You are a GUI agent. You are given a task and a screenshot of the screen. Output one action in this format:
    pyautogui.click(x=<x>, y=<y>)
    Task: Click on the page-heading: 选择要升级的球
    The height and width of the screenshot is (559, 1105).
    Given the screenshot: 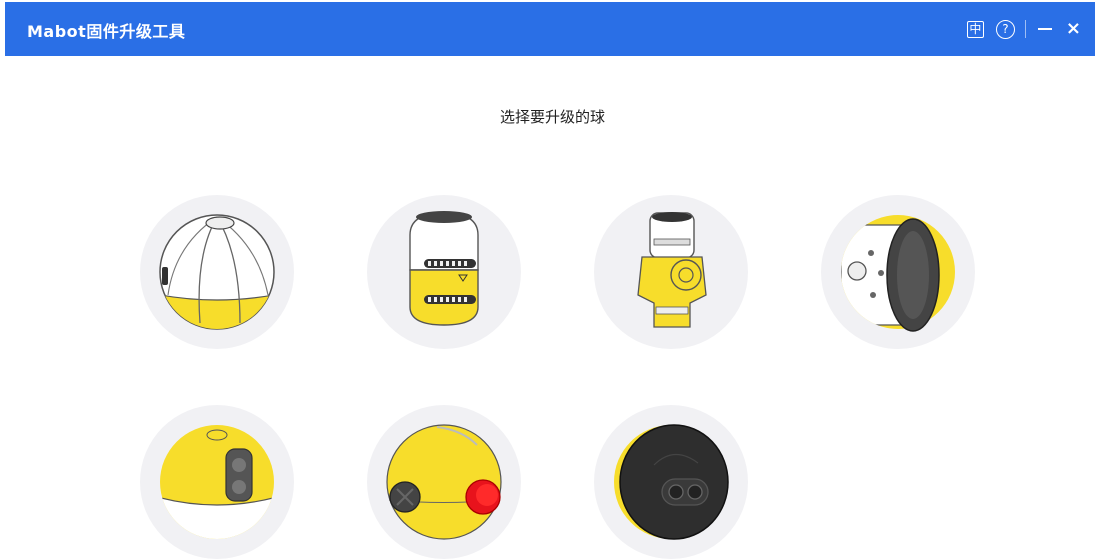 What is the action you would take?
    pyautogui.click(x=552, y=117)
    